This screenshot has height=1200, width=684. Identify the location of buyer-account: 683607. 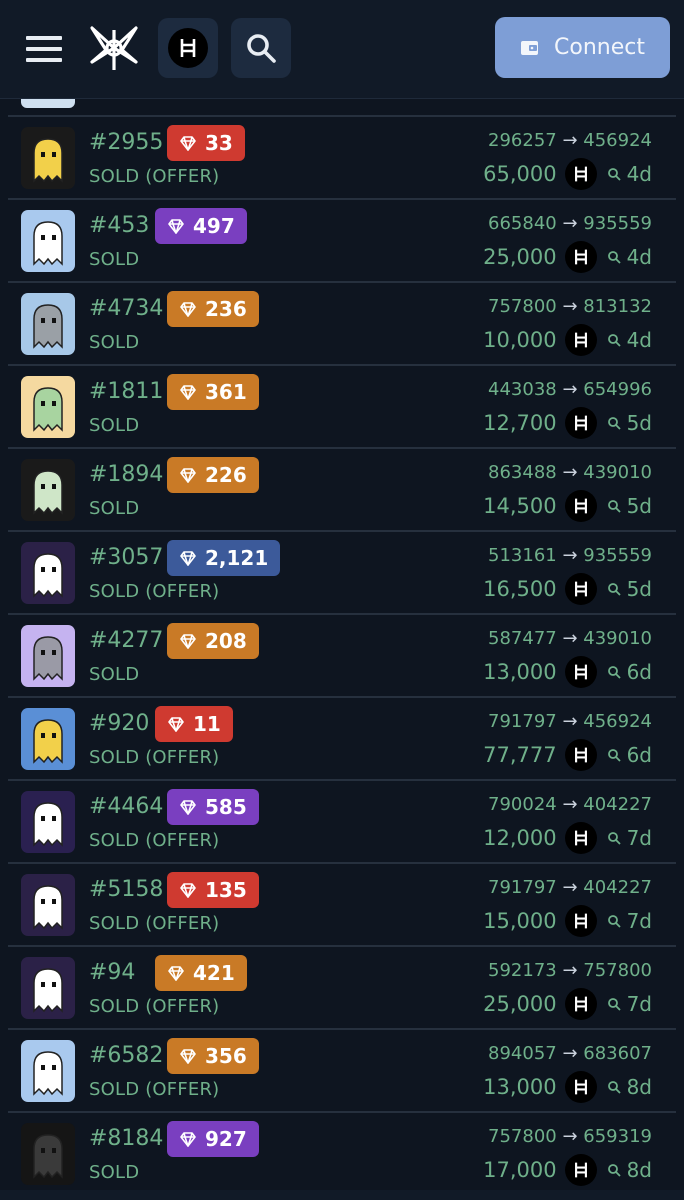
(617, 1053).